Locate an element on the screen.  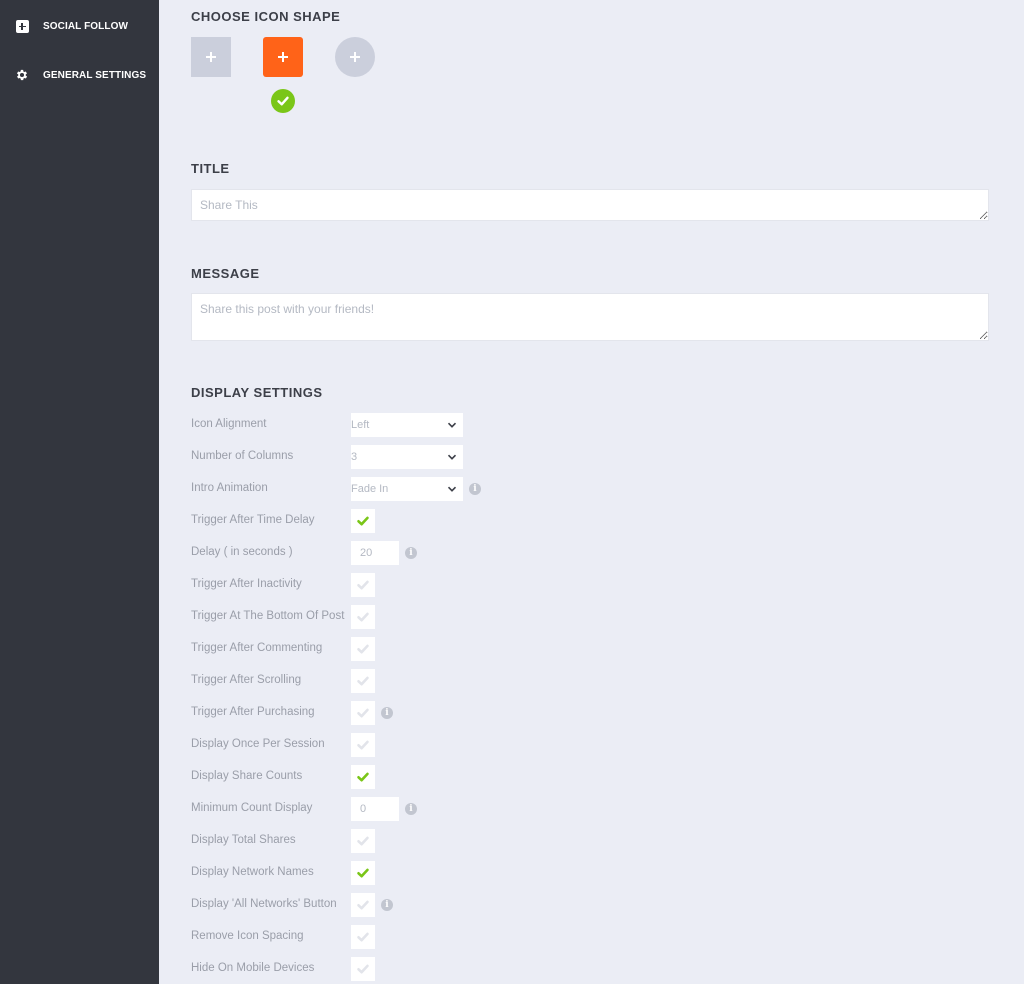
checkbox-label: Trigger After Inactivity is located at coordinates (246, 584).